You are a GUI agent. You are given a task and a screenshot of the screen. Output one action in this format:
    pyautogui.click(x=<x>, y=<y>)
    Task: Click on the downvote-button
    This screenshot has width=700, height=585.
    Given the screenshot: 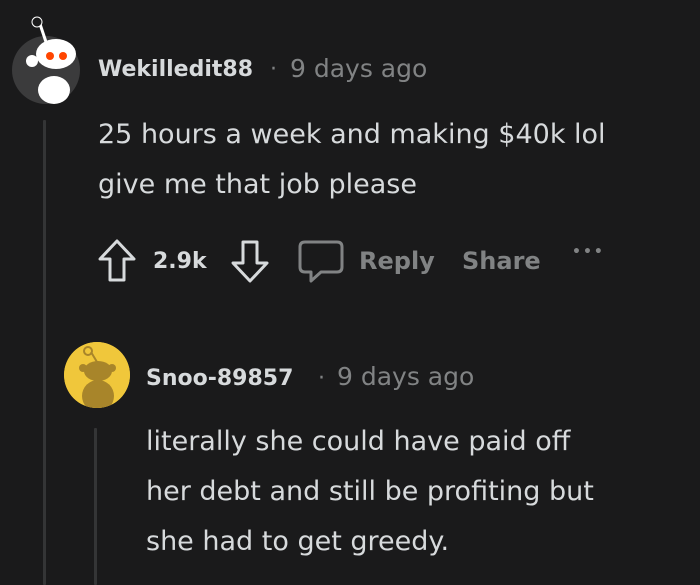 What is the action you would take?
    pyautogui.click(x=250, y=263)
    